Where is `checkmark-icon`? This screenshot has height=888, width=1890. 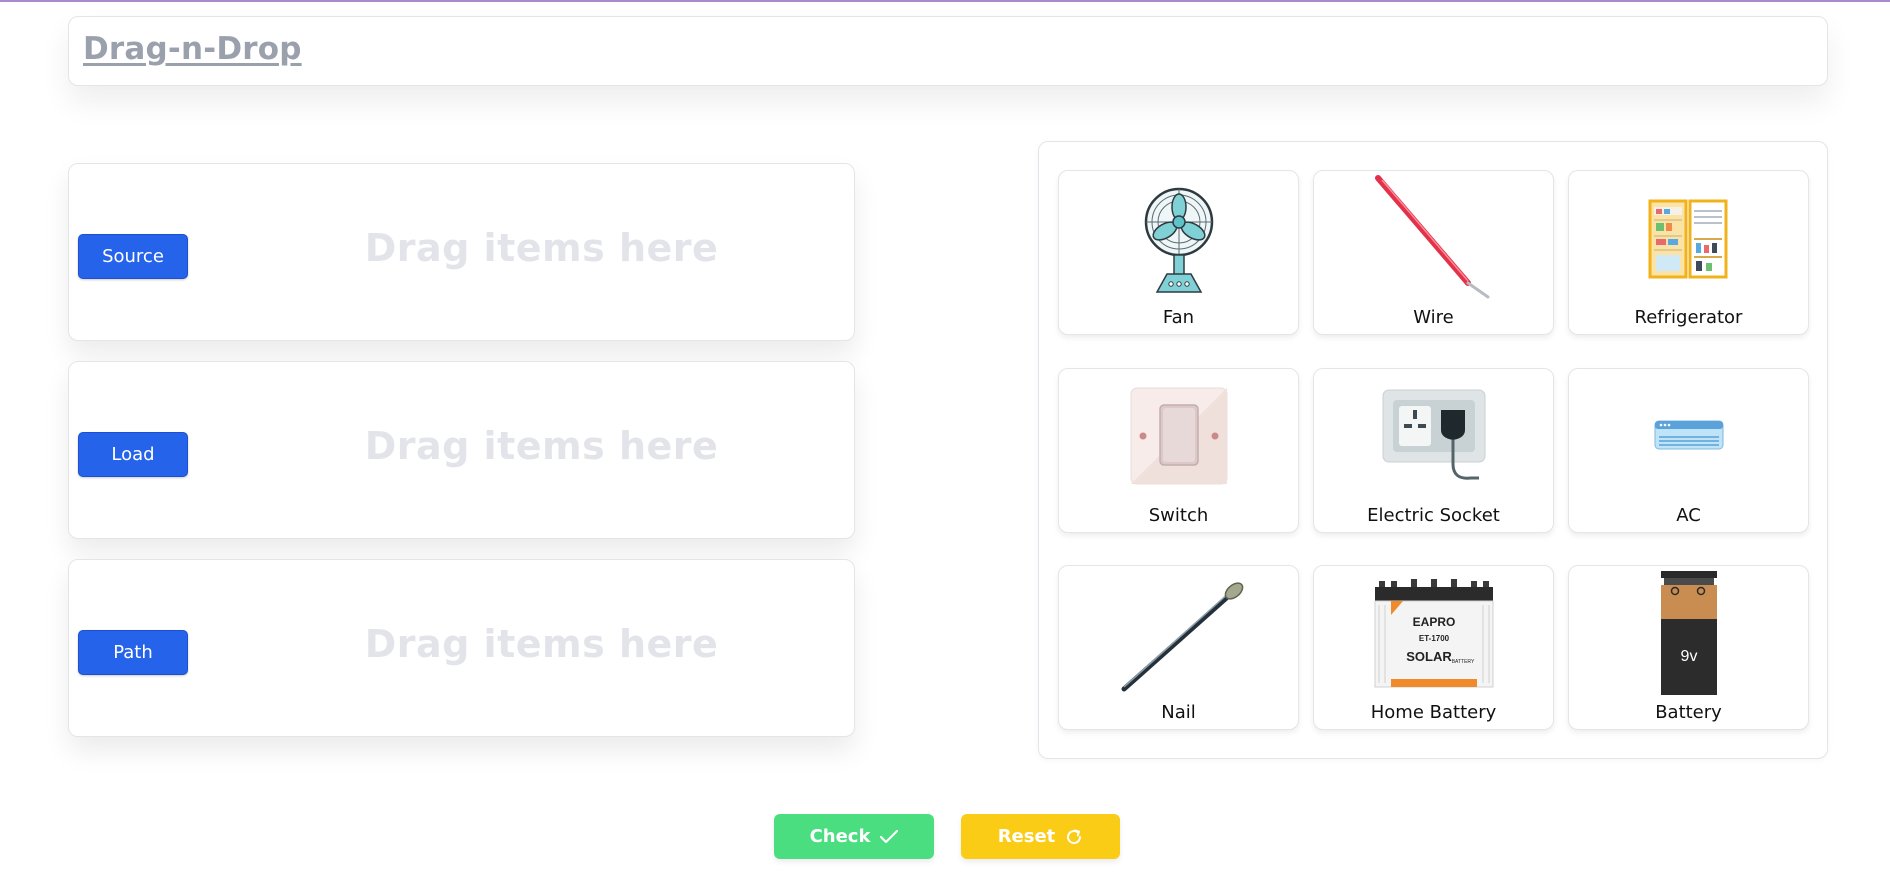 checkmark-icon is located at coordinates (889, 836).